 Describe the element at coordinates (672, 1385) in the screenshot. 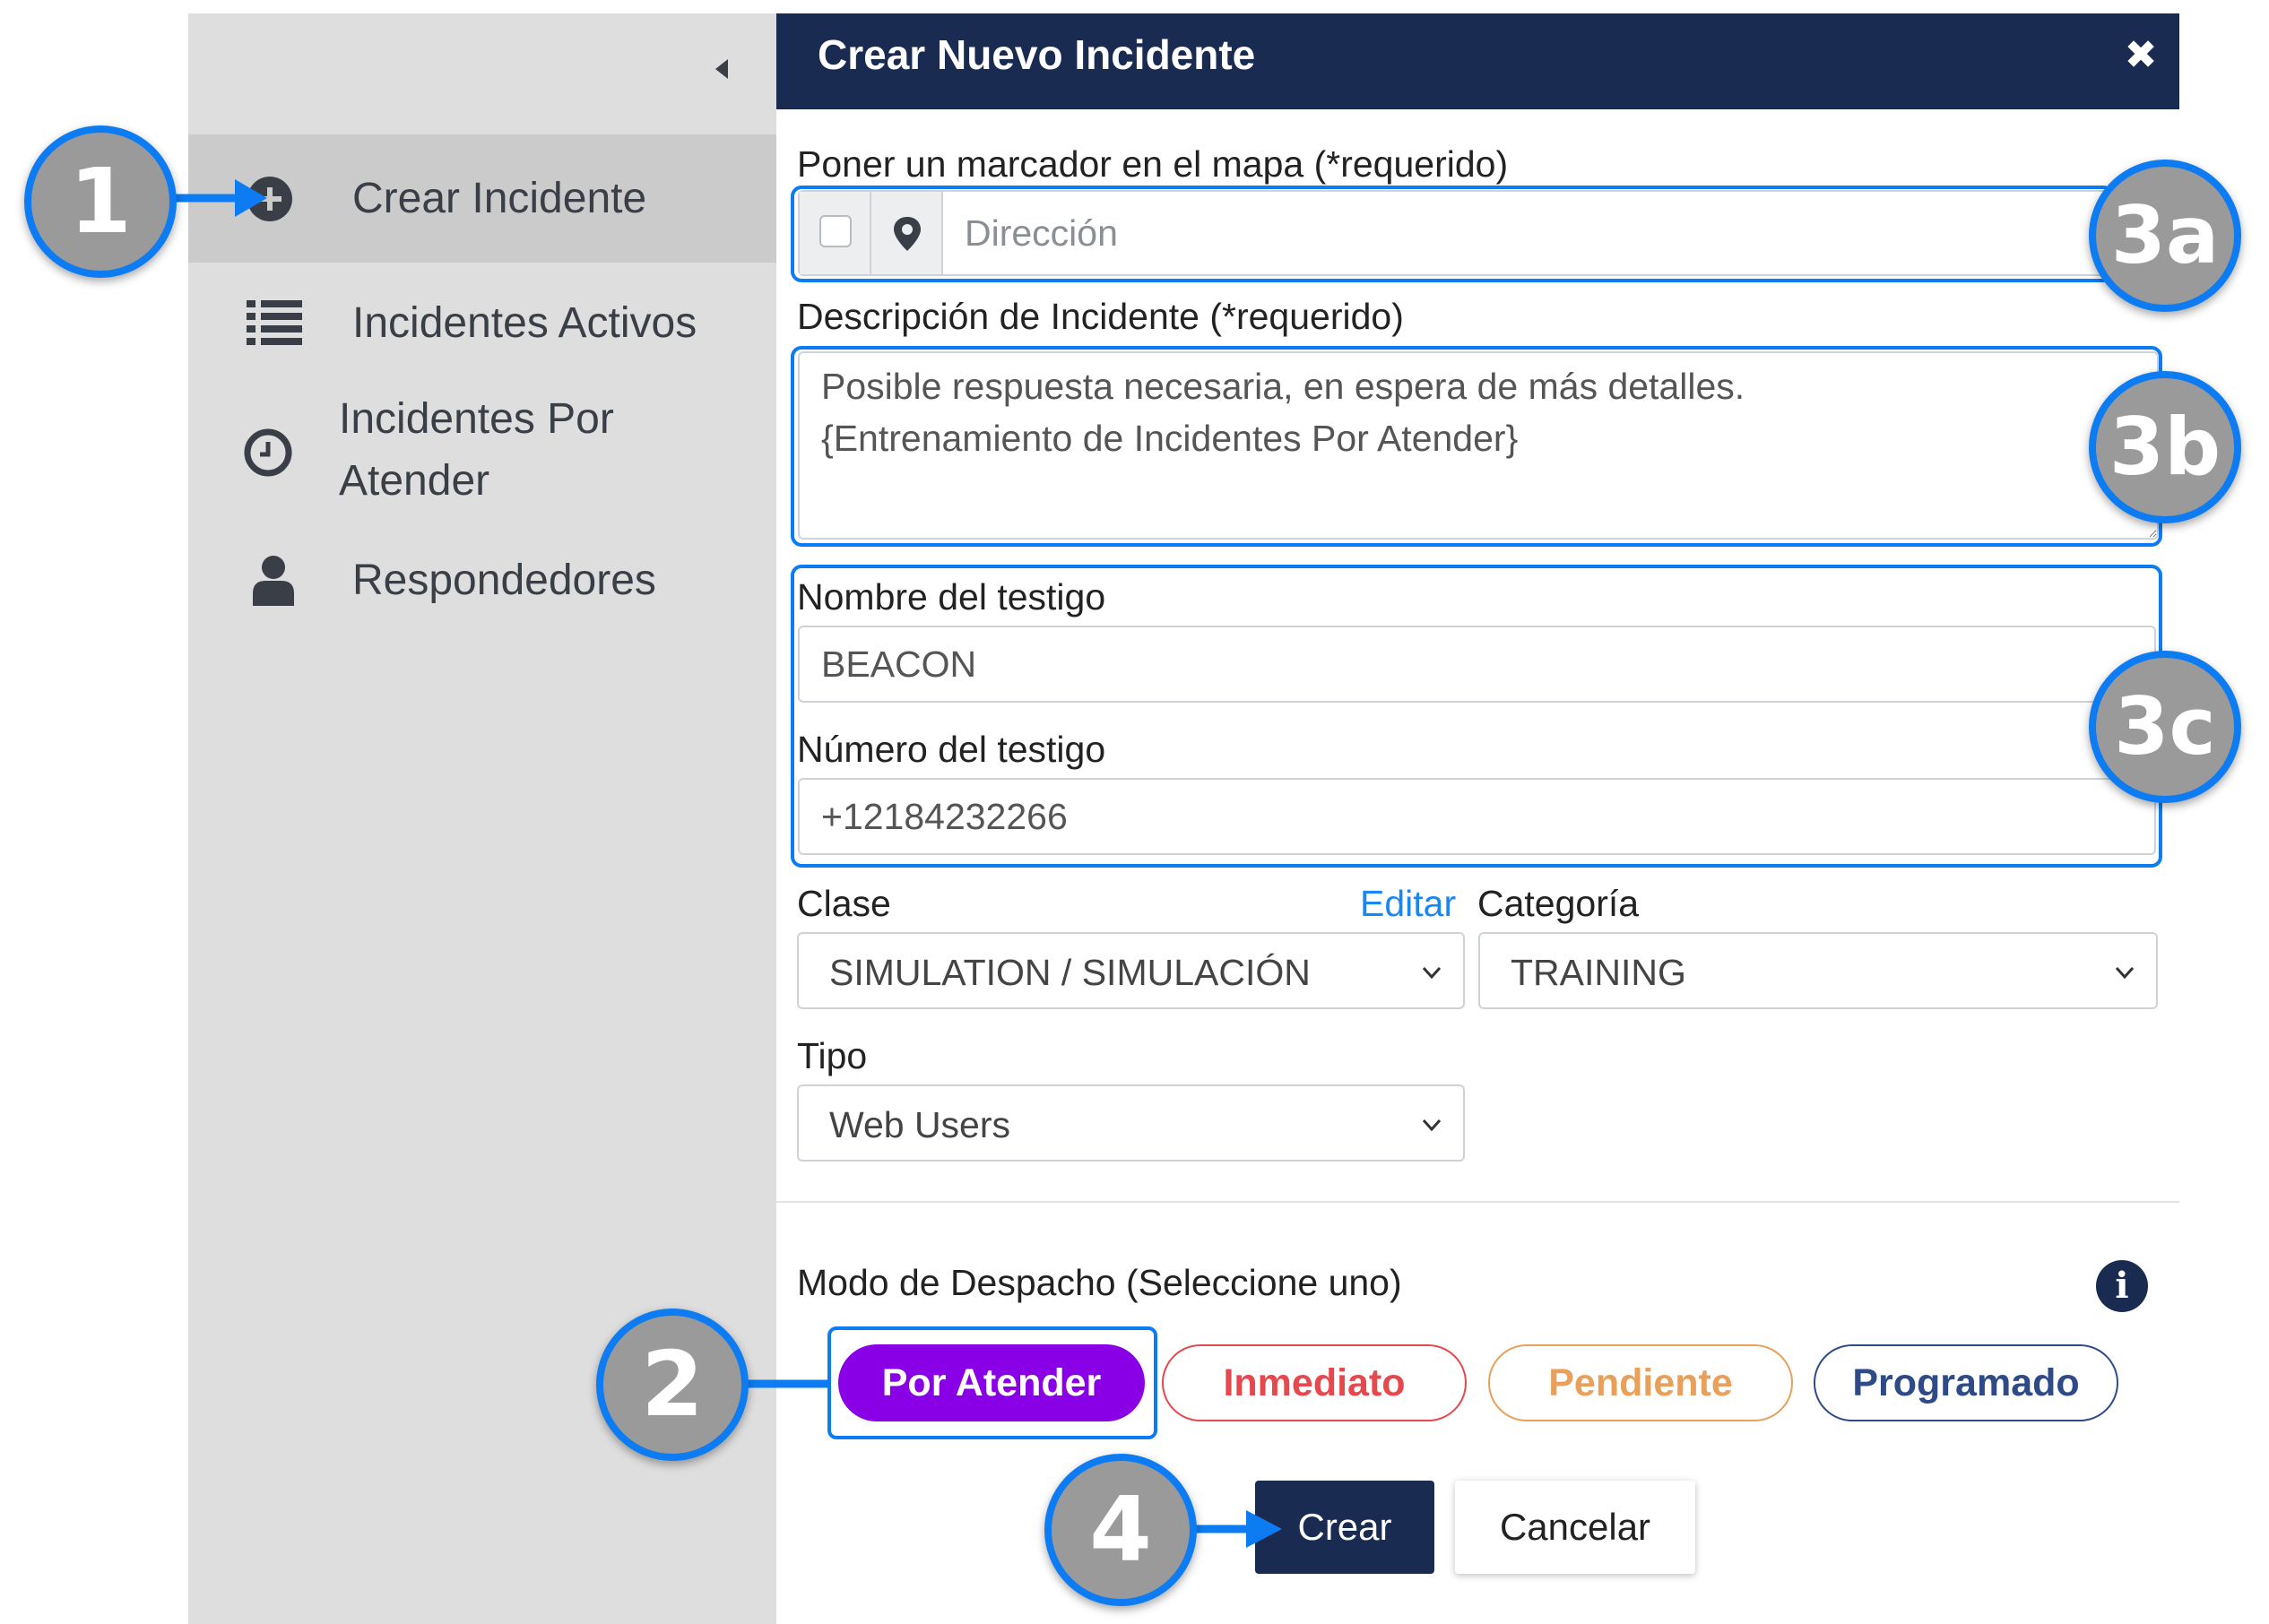

I see `annotation-badge-2: 2` at that location.